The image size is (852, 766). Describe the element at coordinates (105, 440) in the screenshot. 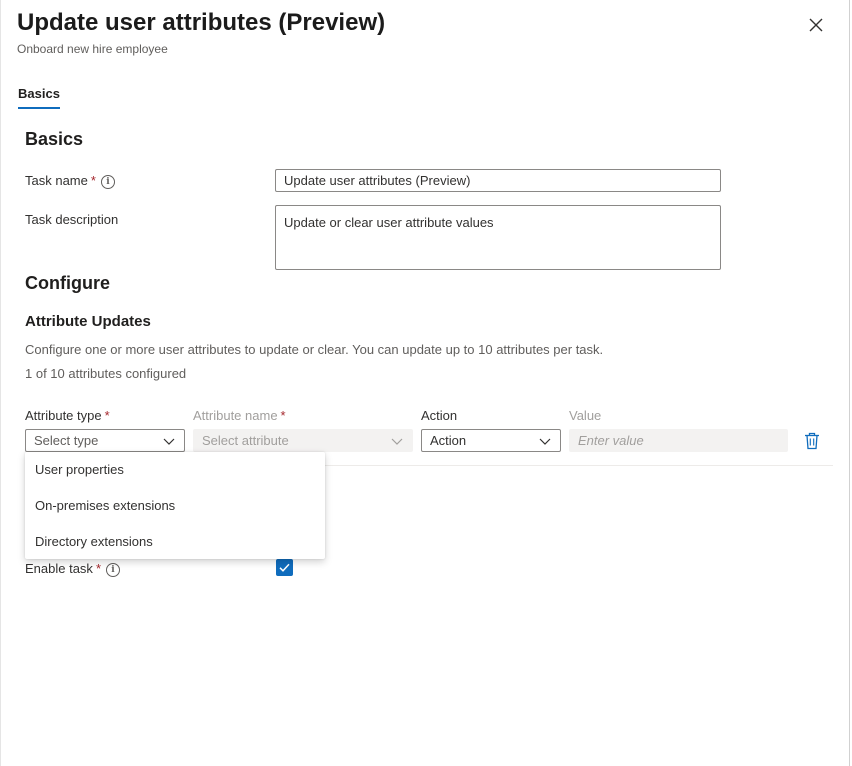

I see `attribute-type-dropdown: Select type` at that location.